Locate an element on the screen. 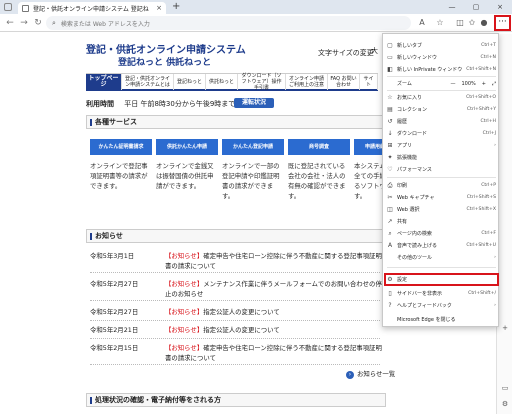 The image size is (512, 414). forward-arrow-icon: → is located at coordinates (24, 23).